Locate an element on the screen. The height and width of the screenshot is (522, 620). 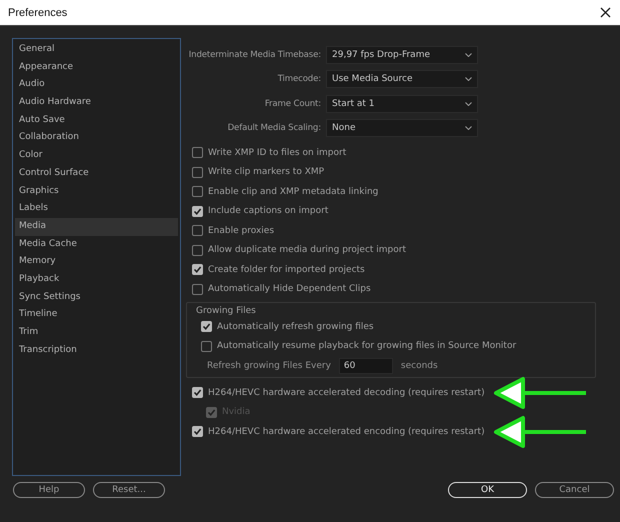
sidebar-item: Trim is located at coordinates (96, 333).